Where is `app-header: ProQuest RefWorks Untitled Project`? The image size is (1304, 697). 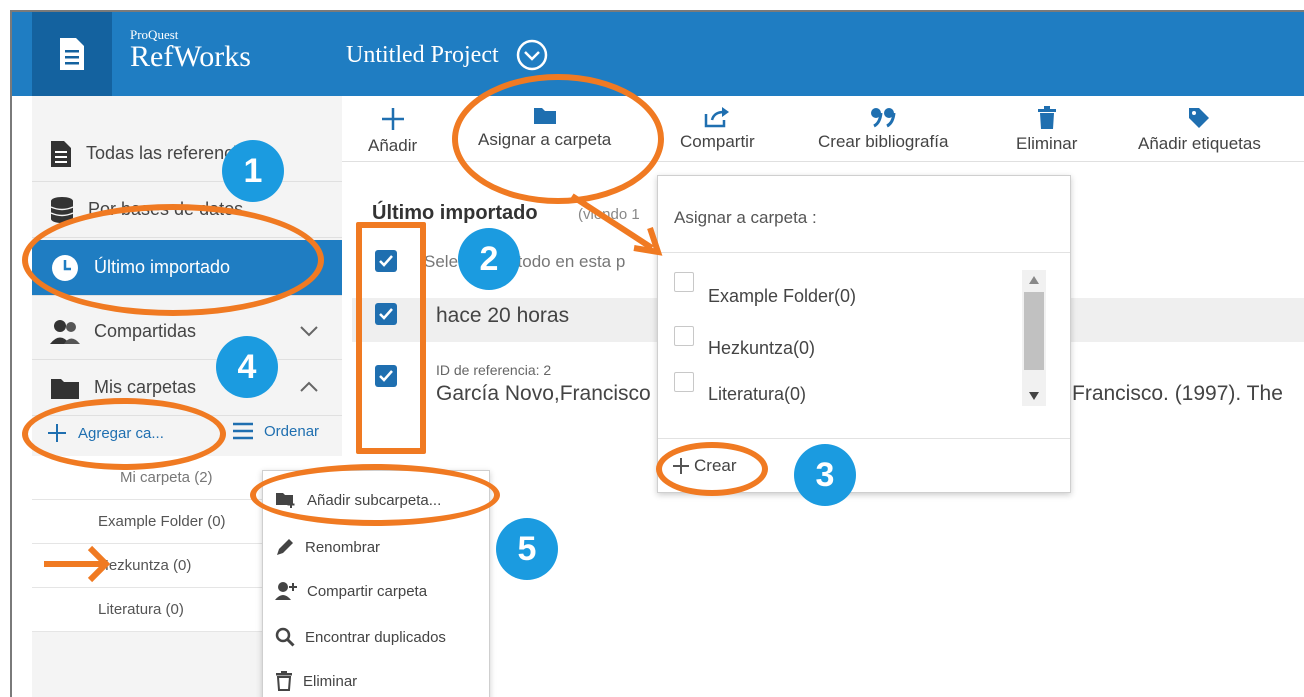
app-header: ProQuest RefWorks Untitled Project is located at coordinates (658, 54).